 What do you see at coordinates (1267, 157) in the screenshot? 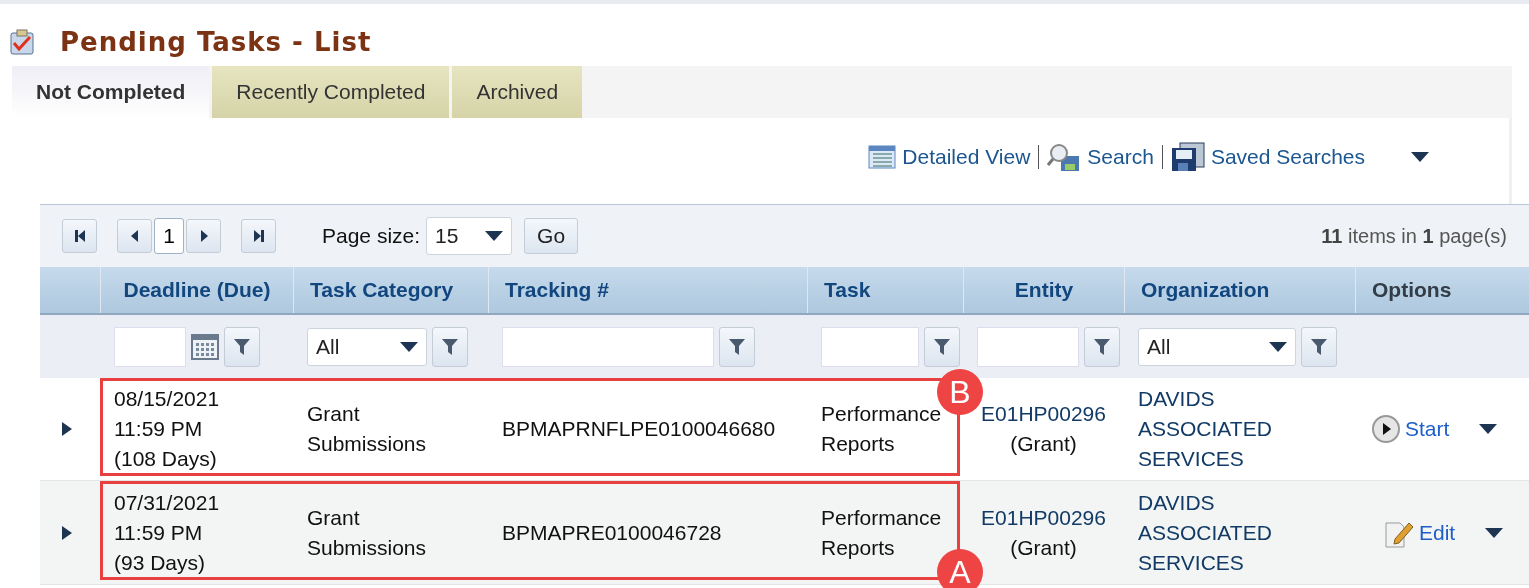
I see `toolbar-link: Saved Searches` at bounding box center [1267, 157].